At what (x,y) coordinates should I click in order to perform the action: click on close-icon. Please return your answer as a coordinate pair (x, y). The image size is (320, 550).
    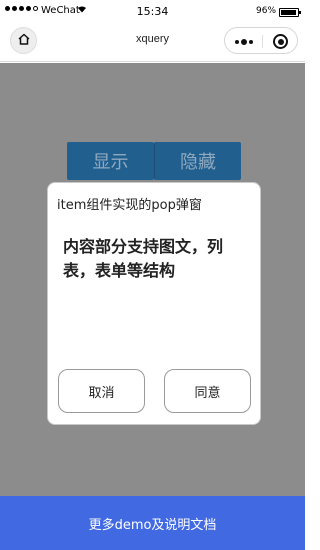
    Looking at the image, I should click on (280, 41).